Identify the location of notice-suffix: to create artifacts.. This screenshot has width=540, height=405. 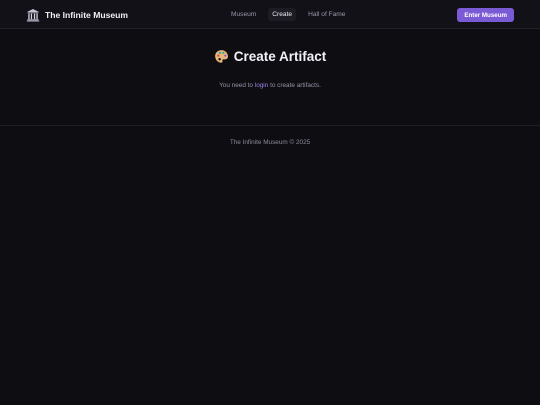
(294, 85).